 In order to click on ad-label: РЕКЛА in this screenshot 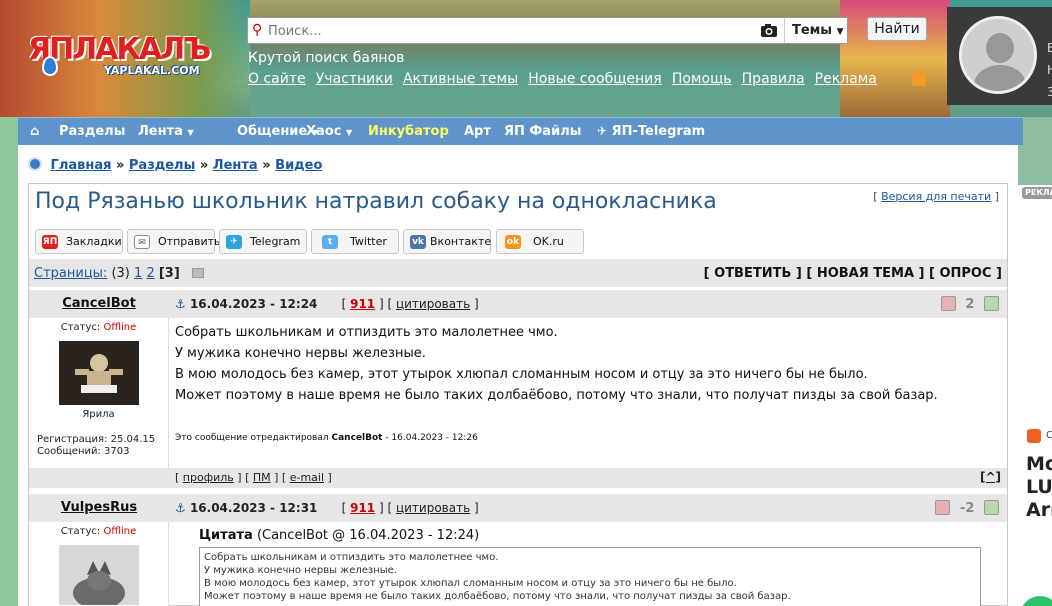, I will do `click(1037, 193)`.